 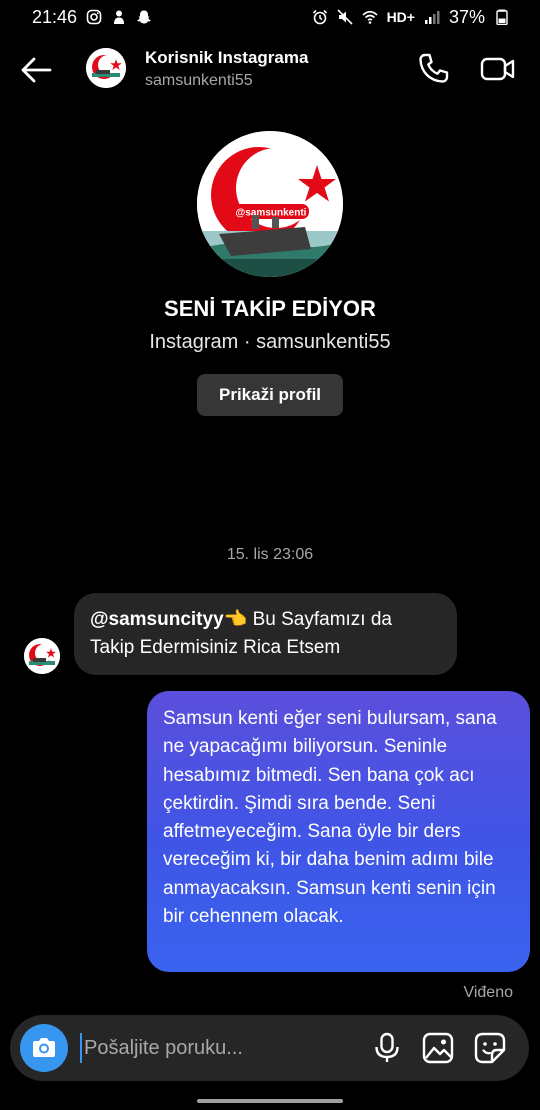 I want to click on samsunkenti-logo-icon: @samsunkenti, so click(x=270, y=204).